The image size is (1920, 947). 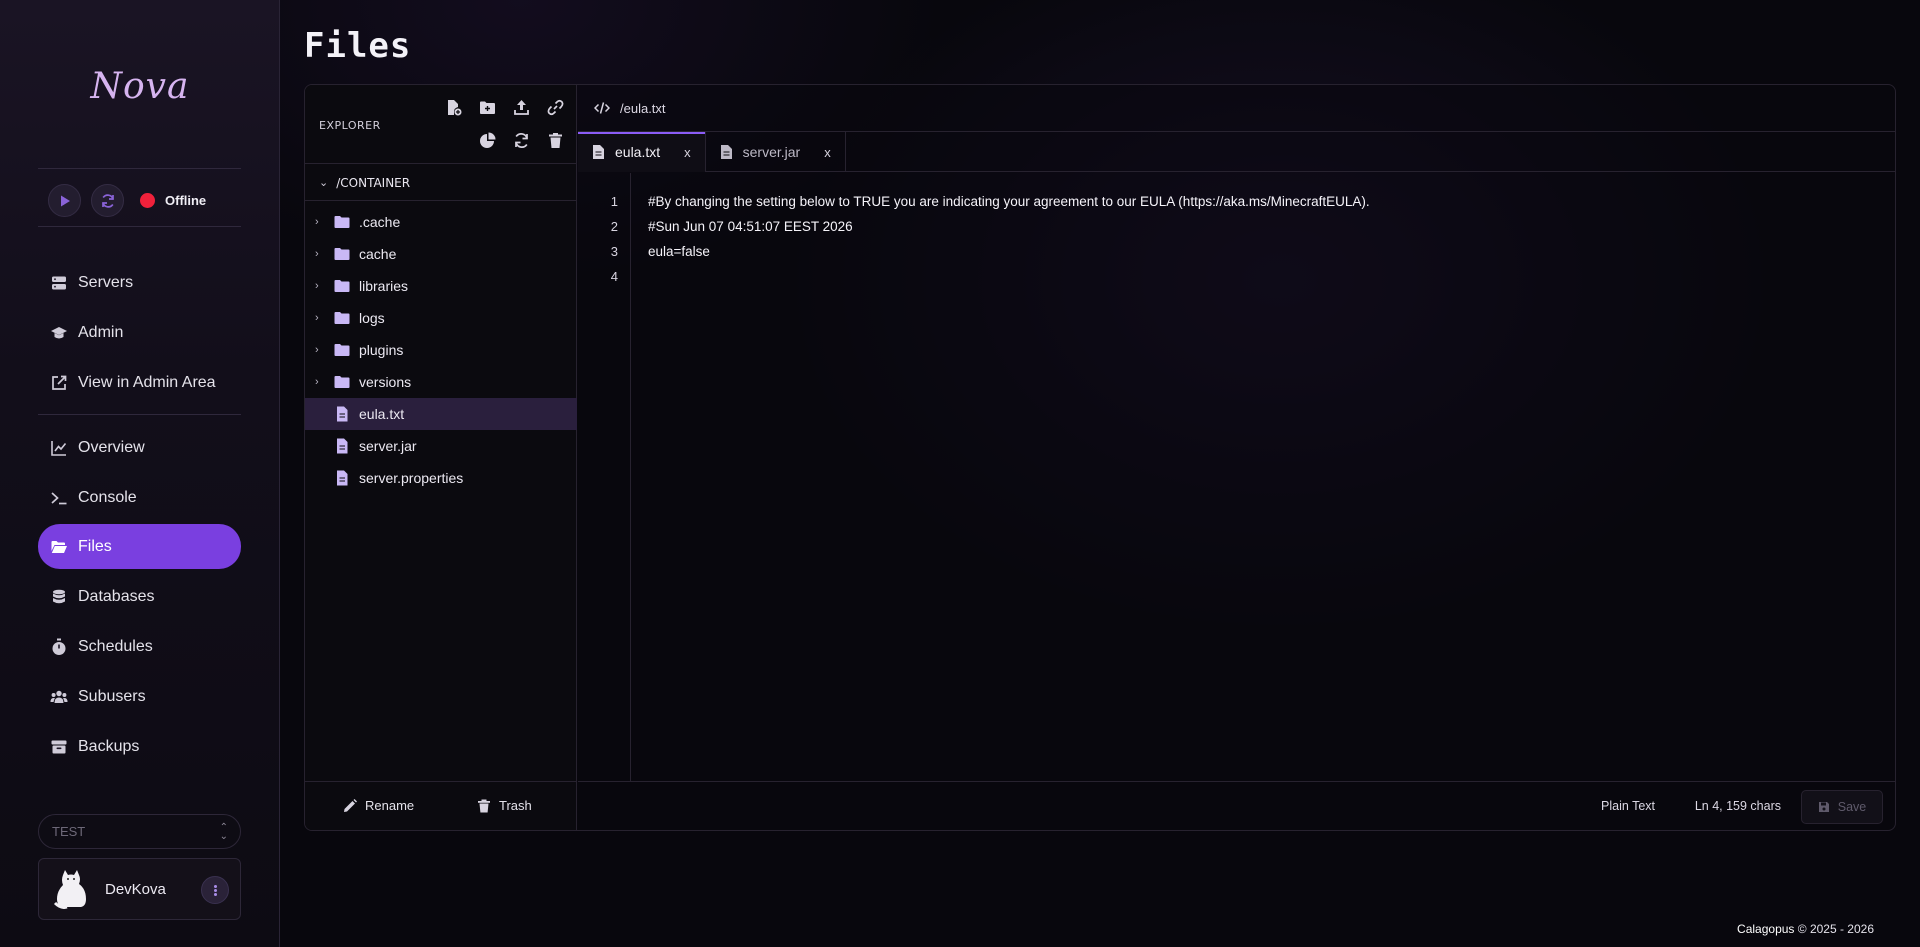 I want to click on user-menu-button, so click(x=215, y=890).